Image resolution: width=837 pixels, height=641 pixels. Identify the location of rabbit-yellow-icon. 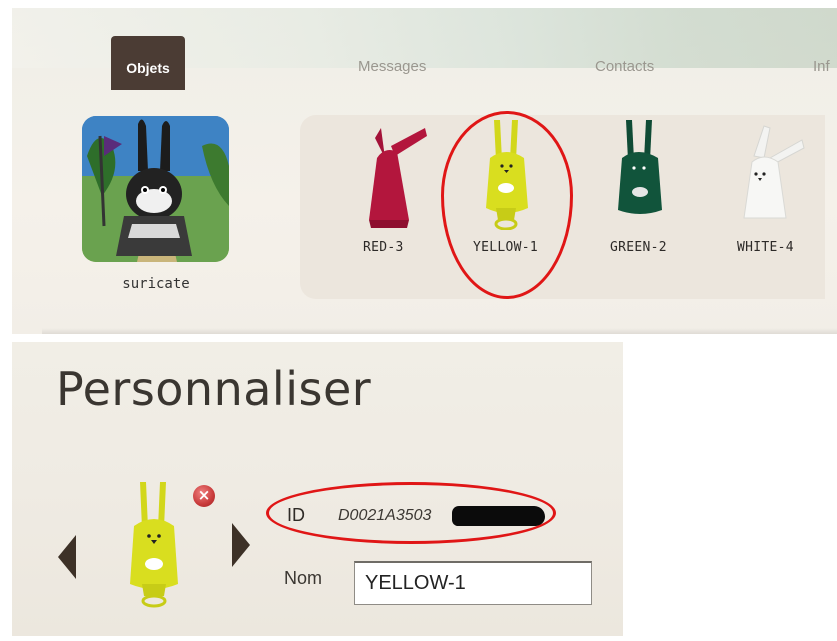
(154, 545).